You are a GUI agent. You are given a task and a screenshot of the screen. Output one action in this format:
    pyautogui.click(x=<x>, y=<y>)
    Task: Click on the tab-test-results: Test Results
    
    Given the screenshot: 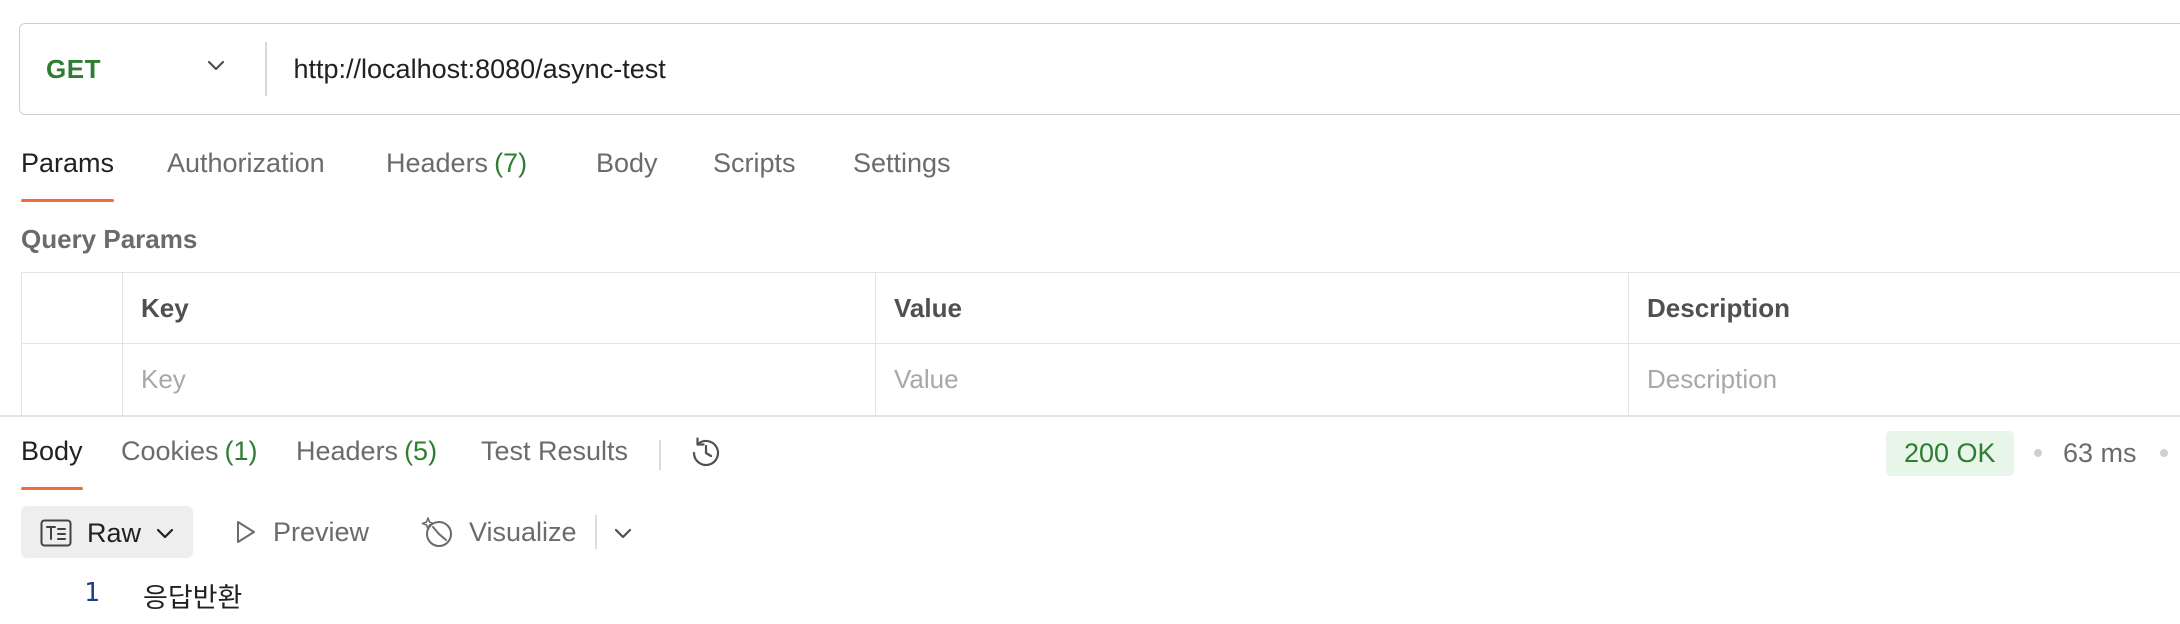 What is the action you would take?
    pyautogui.click(x=554, y=463)
    